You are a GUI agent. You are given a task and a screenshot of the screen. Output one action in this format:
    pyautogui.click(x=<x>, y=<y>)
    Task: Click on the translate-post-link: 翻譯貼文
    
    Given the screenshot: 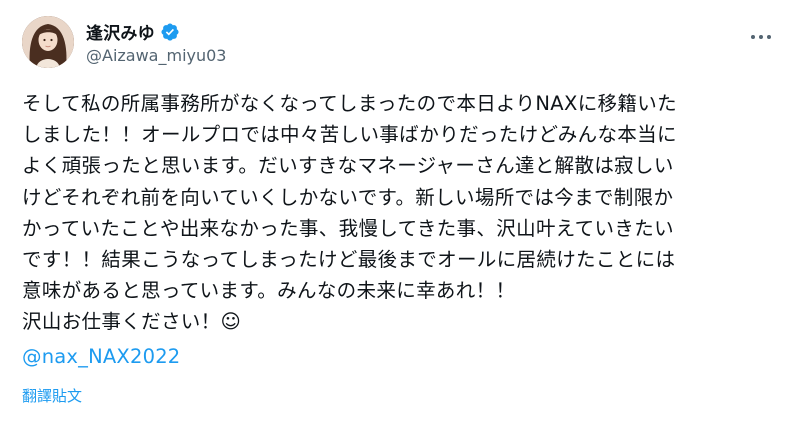 What is the action you would take?
    pyautogui.click(x=52, y=395)
    